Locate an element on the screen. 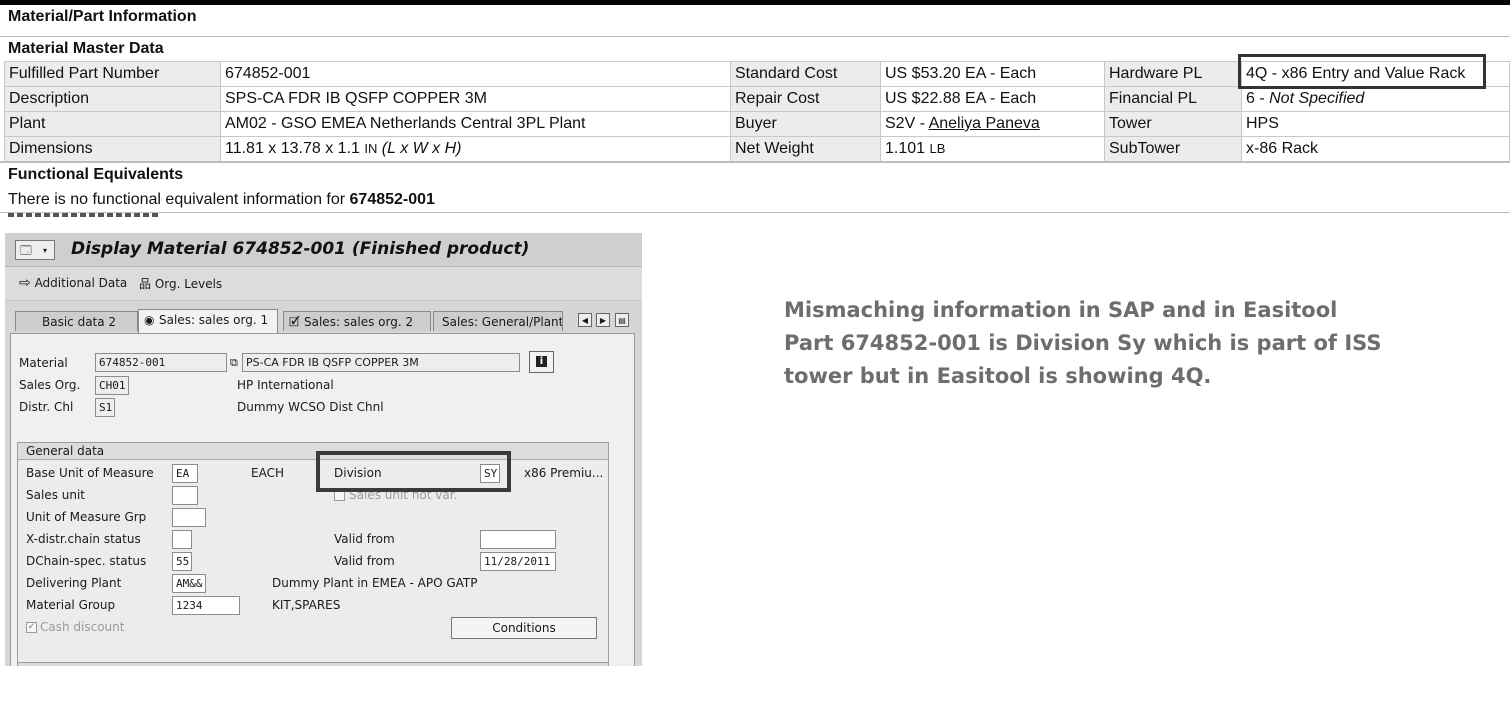  table-cell-value: 674852-001 is located at coordinates (475, 74).